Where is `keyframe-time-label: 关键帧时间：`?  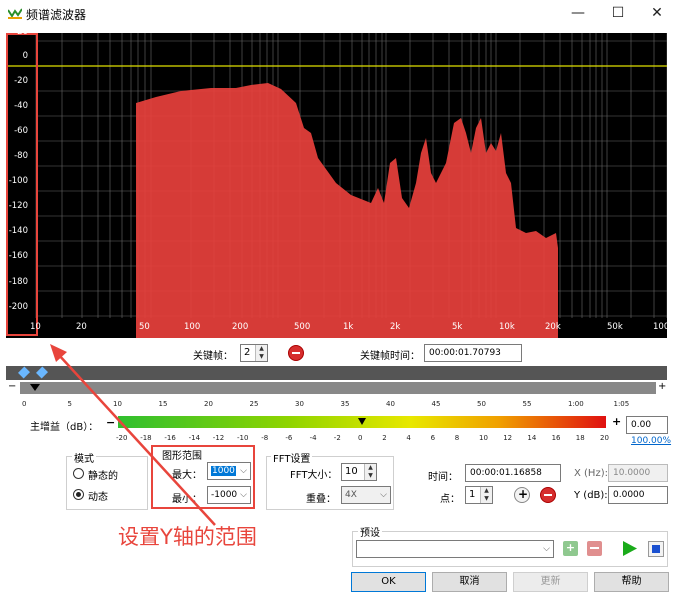 keyframe-time-label: 关键帧时间： is located at coordinates (390, 356).